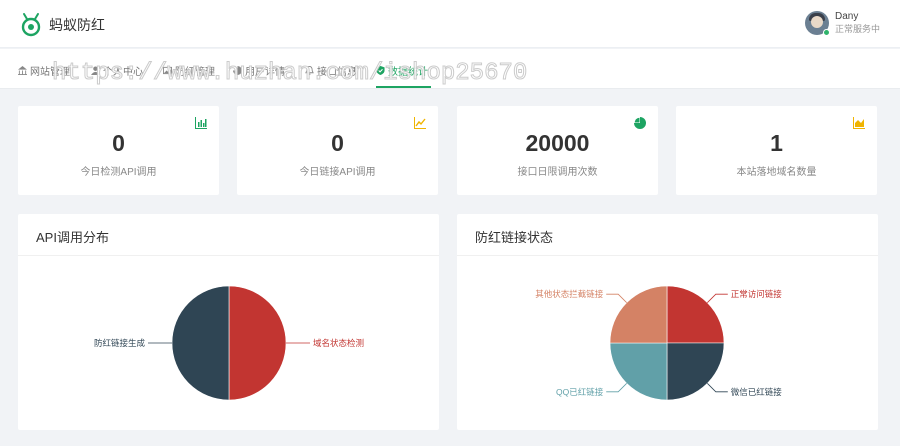 The width and height of the screenshot is (900, 446). I want to click on ant-logo-icon, so click(31, 24).